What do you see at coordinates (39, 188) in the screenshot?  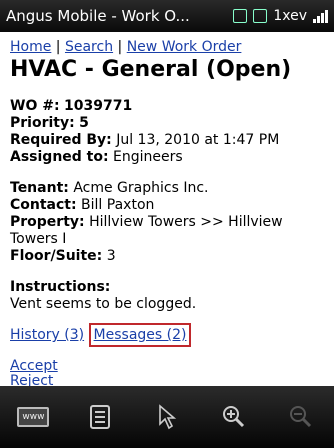 I see `tenant-label: Tenant:` at bounding box center [39, 188].